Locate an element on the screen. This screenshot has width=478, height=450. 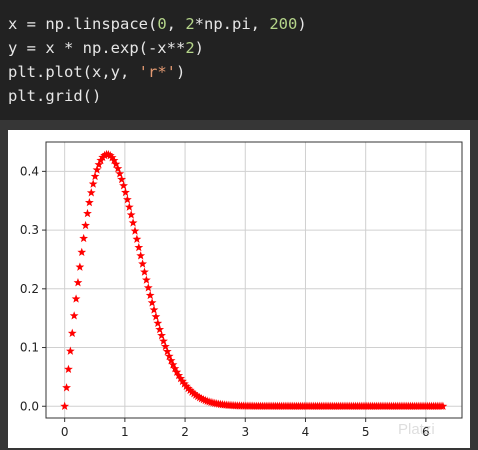
x-tick-label: 0 is located at coordinates (65, 432).